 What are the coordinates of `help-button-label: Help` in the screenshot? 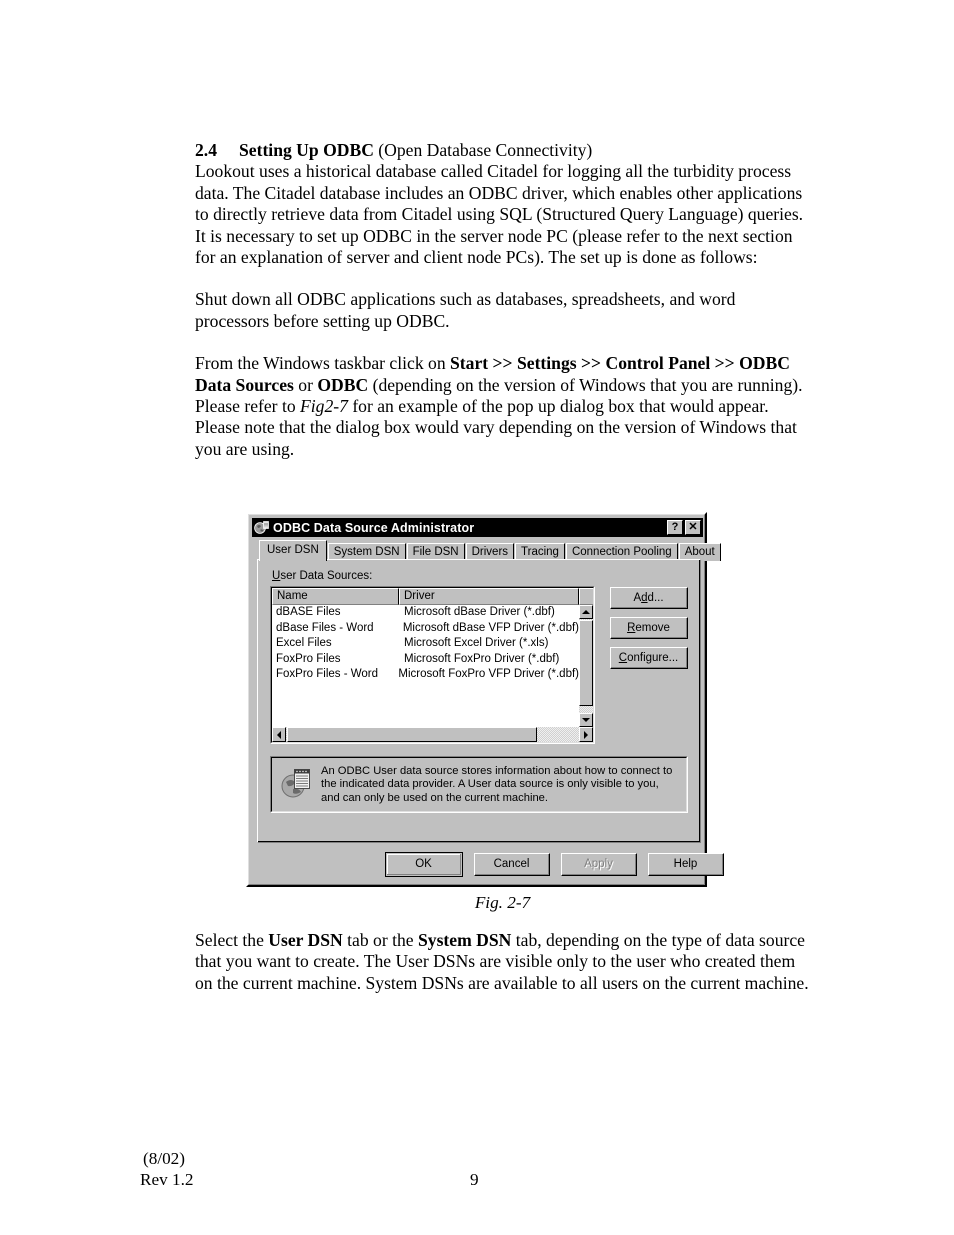 It's located at (686, 864).